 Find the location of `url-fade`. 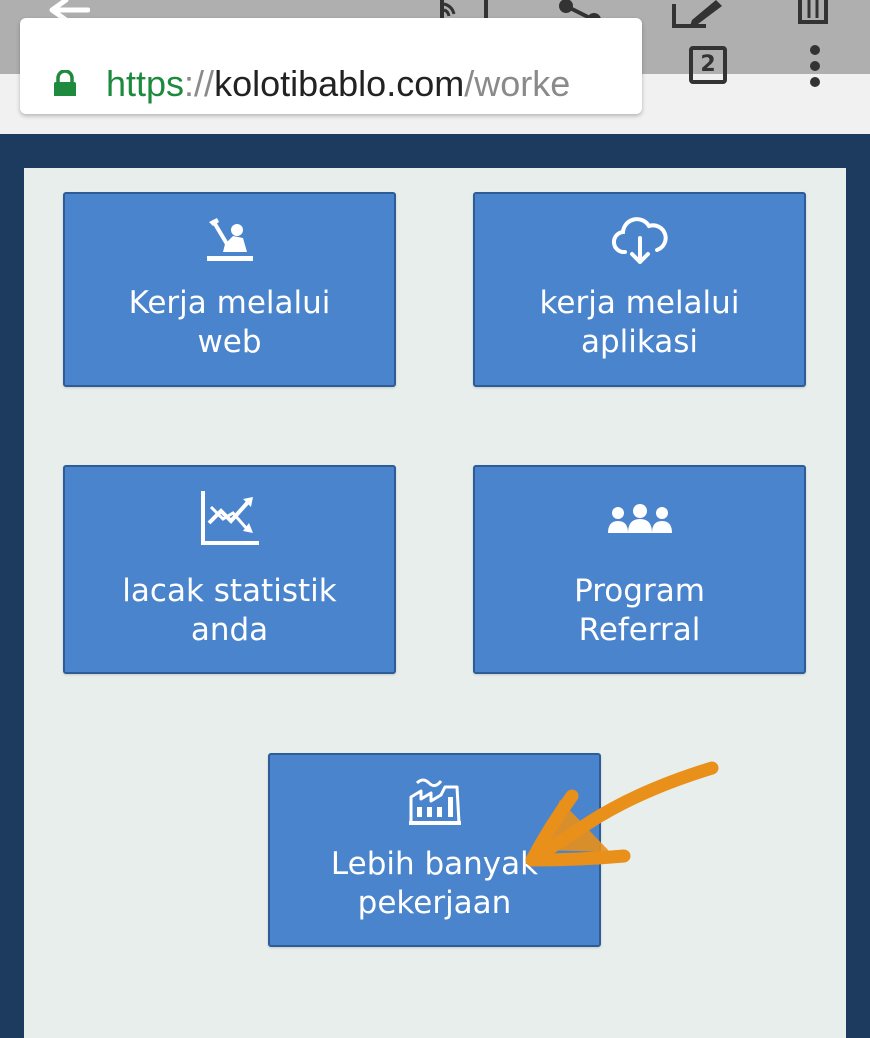

url-fade is located at coordinates (622, 83).